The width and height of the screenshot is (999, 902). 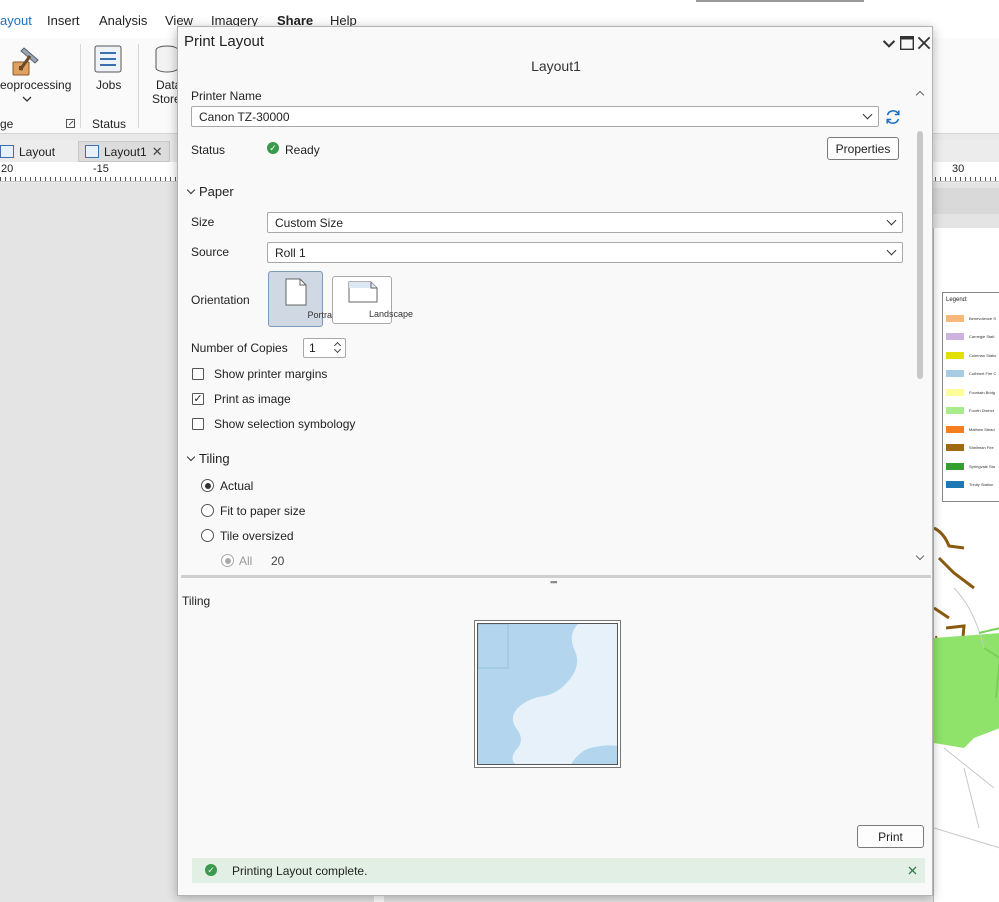 What do you see at coordinates (157, 152) in the screenshot?
I see `close-icon: ✕` at bounding box center [157, 152].